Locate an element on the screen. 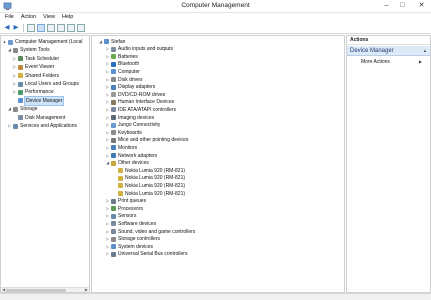 The height and width of the screenshot is (300, 431). printer-icon is located at coordinates (113, 201).